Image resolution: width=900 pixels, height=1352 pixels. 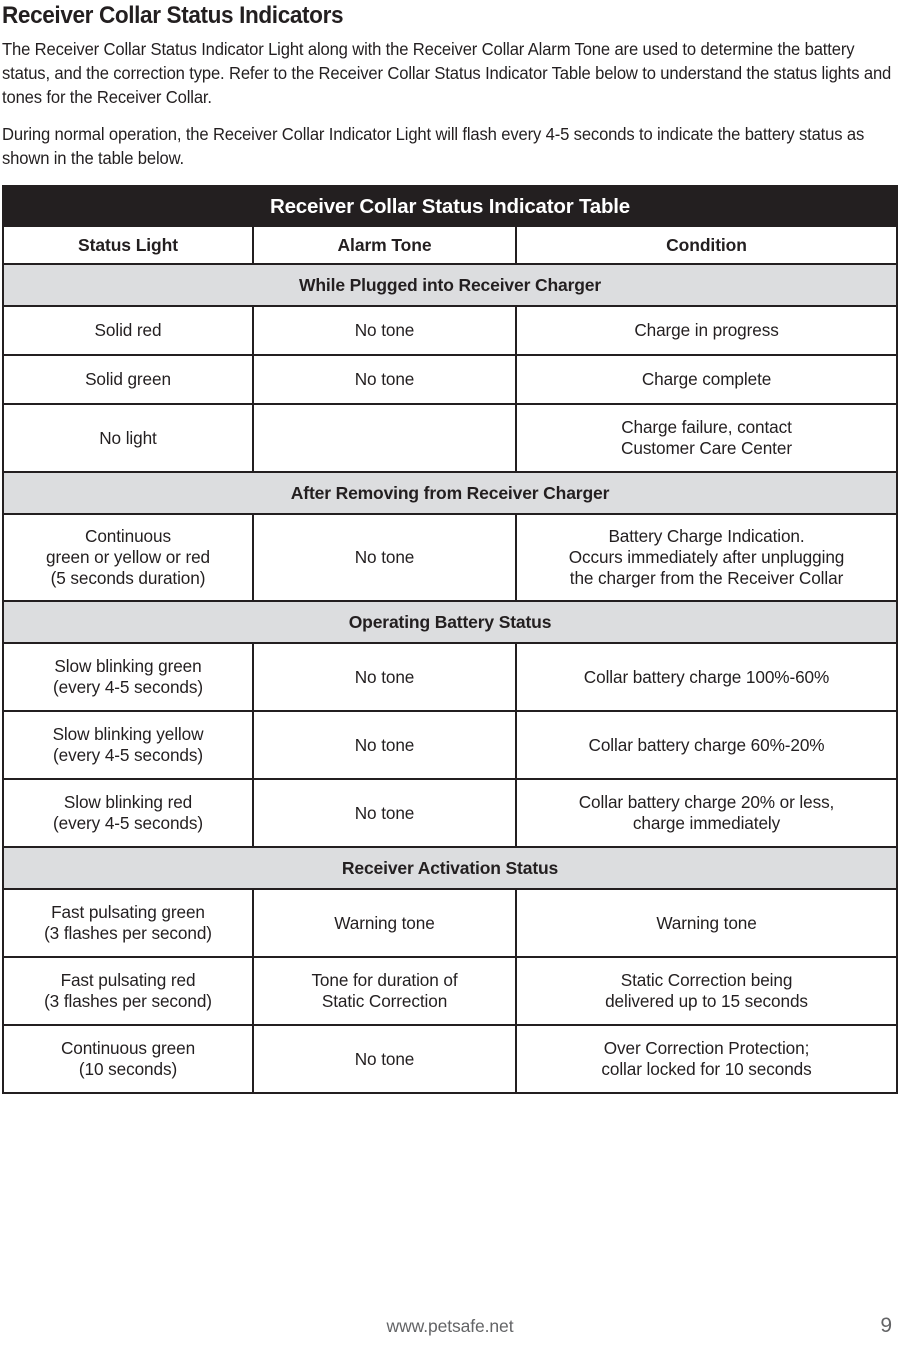 I want to click on cell-condition-line: Charge failure, contact, so click(x=706, y=427).